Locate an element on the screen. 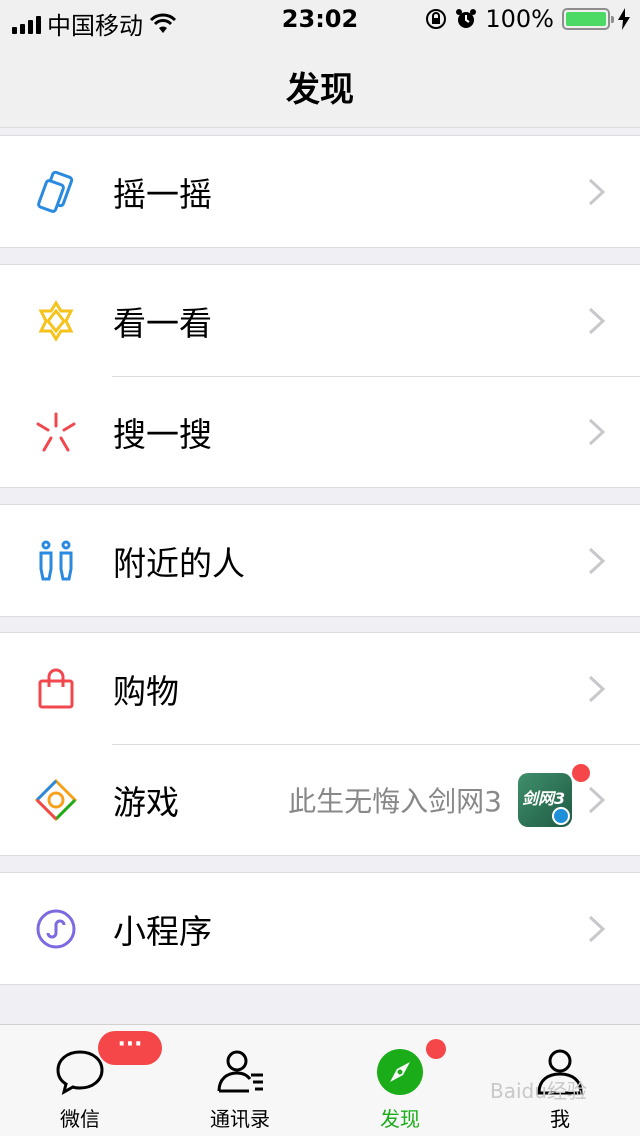  alarm-icon is located at coordinates (466, 18).